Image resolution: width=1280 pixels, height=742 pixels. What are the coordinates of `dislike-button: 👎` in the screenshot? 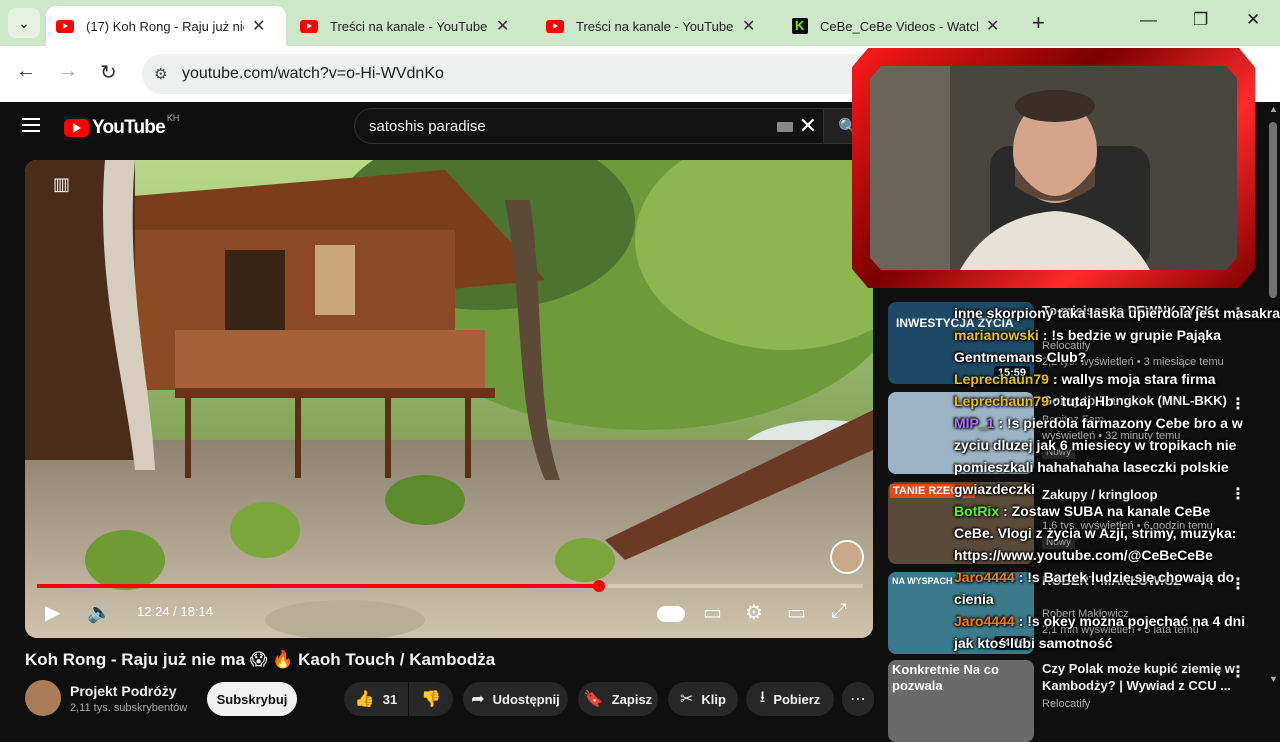 It's located at (431, 699).